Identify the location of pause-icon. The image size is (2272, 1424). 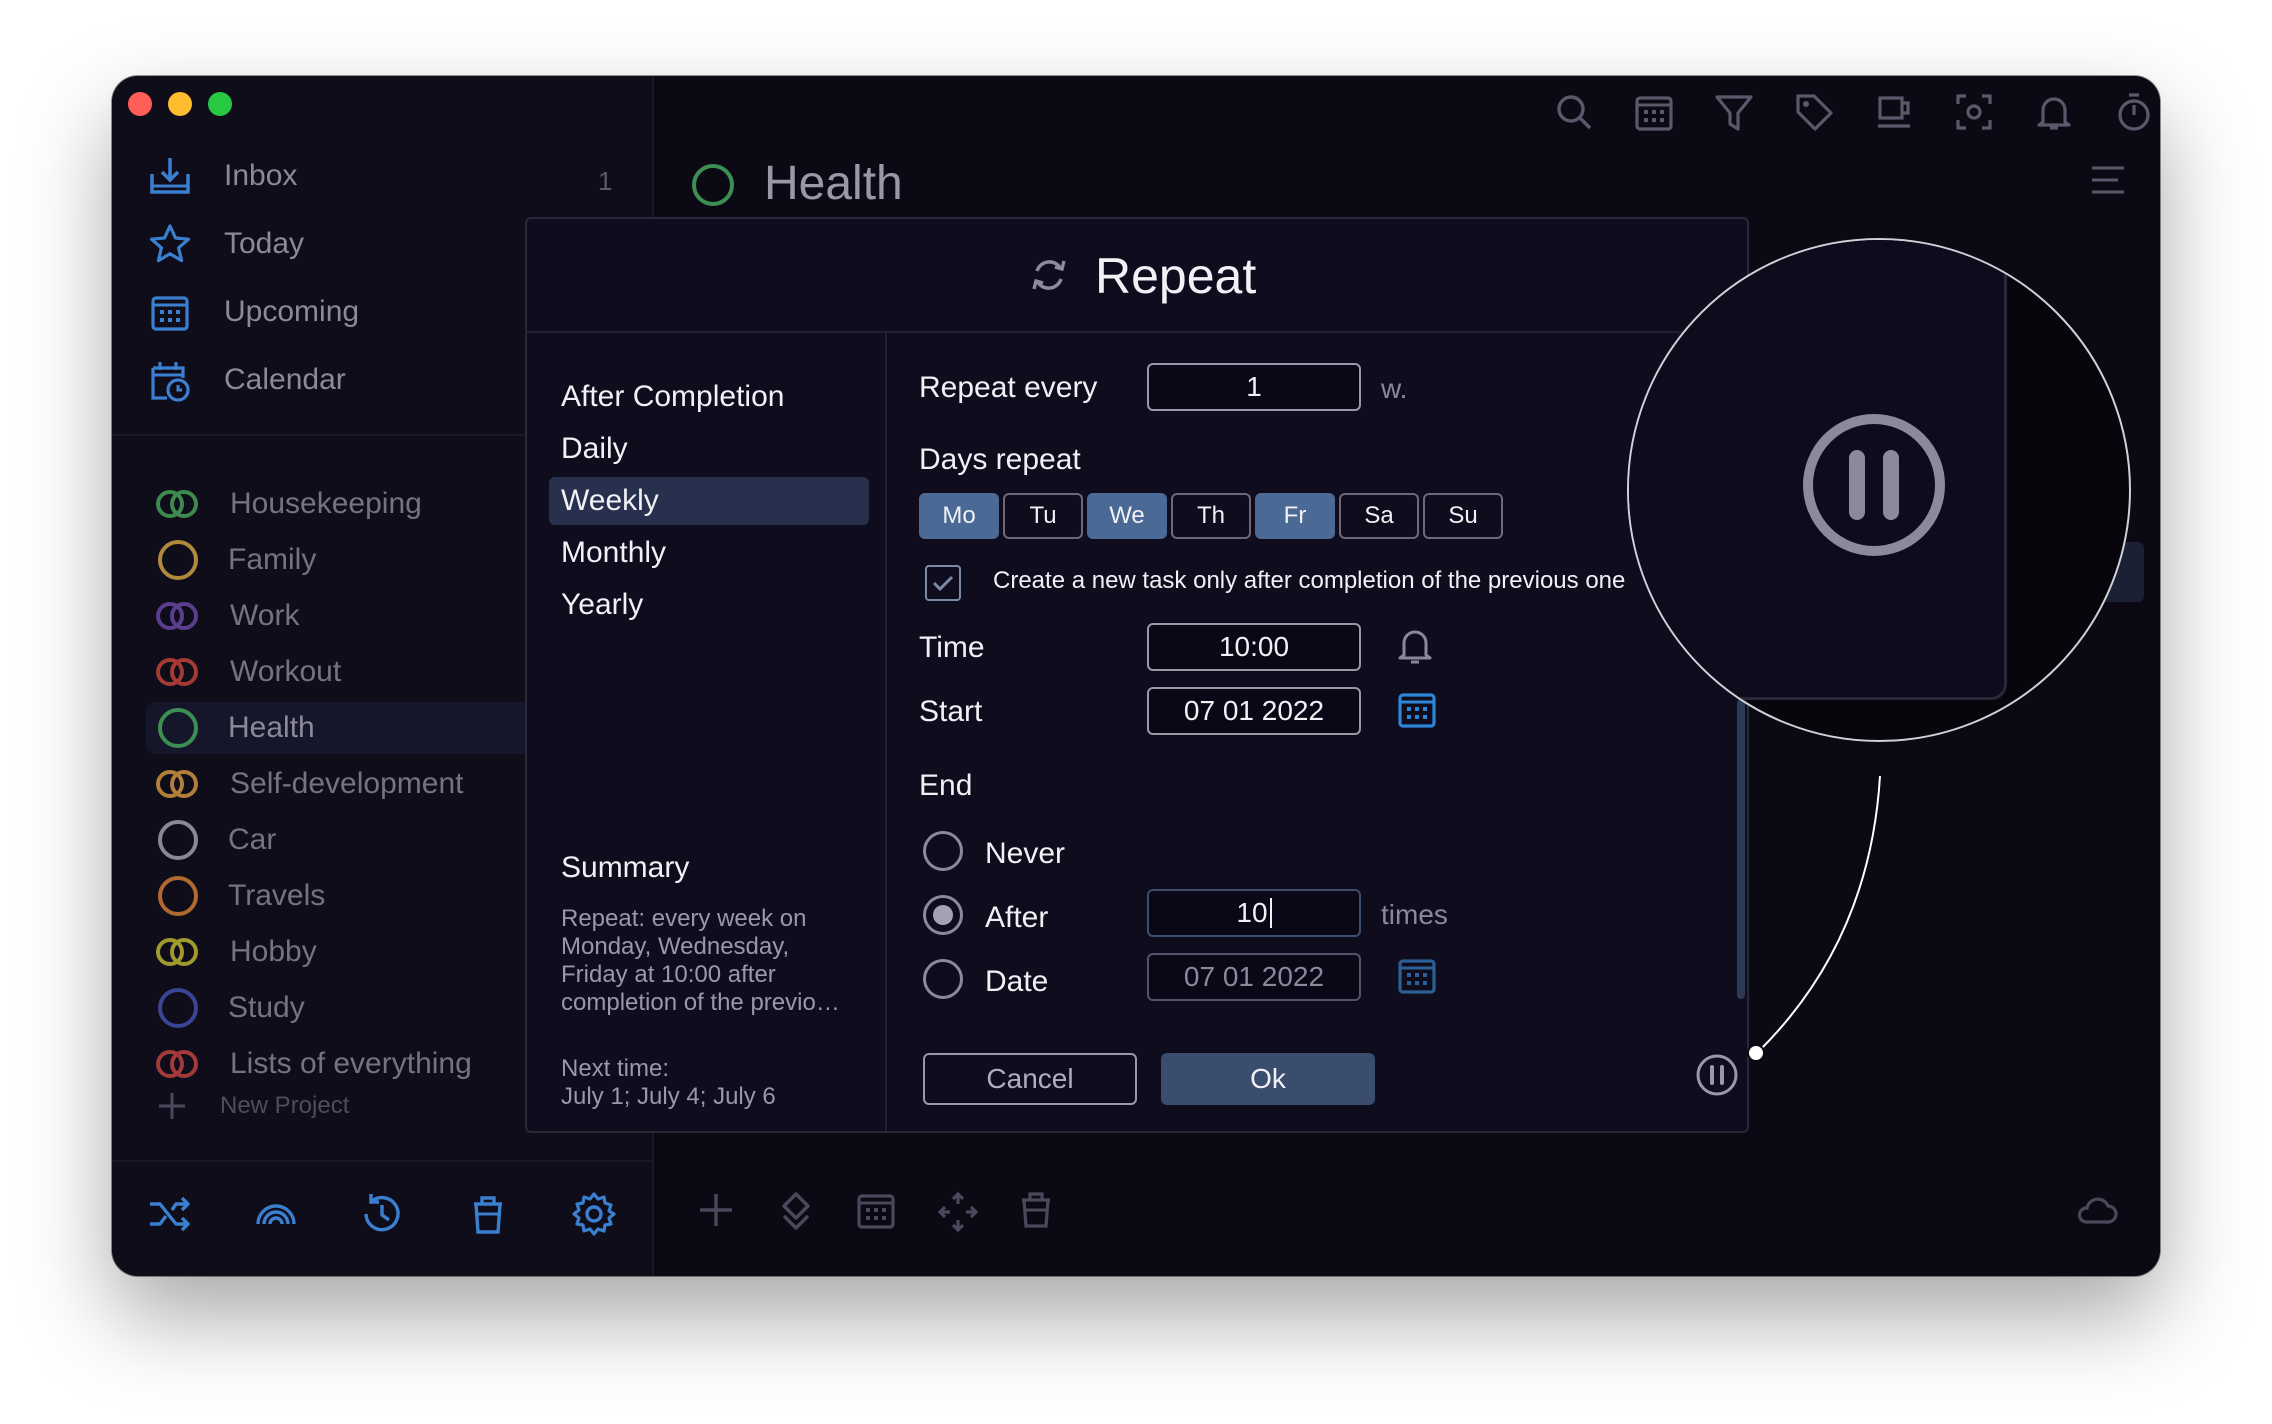
(1874, 487).